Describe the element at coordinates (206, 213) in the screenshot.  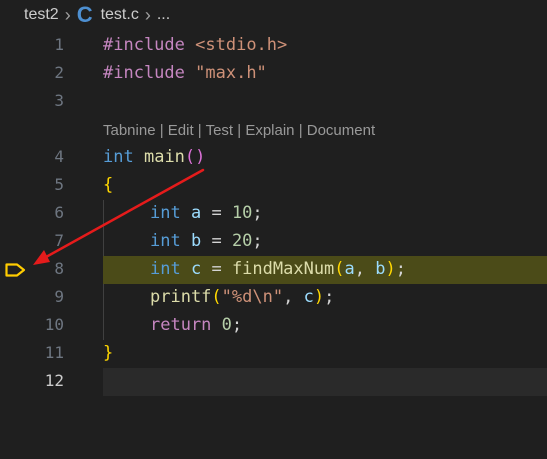
I see `code-text: int a = 10;` at that location.